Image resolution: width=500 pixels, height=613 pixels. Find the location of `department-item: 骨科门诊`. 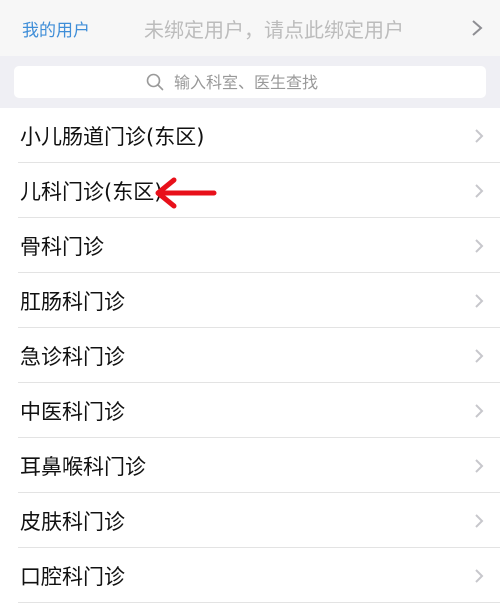

department-item: 骨科门诊 is located at coordinates (250, 245).